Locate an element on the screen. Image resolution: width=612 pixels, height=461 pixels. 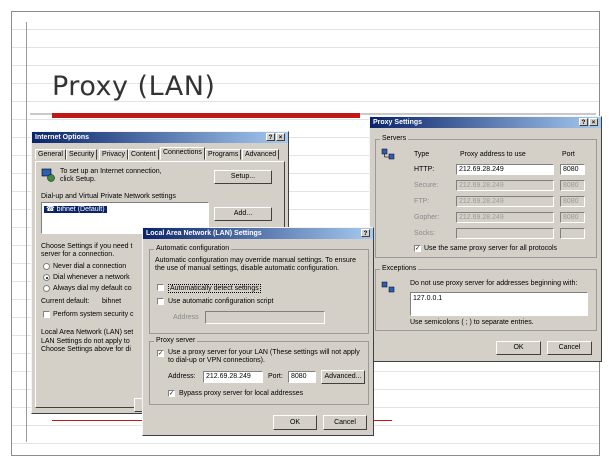
type-column-header: Type is located at coordinates (422, 154).